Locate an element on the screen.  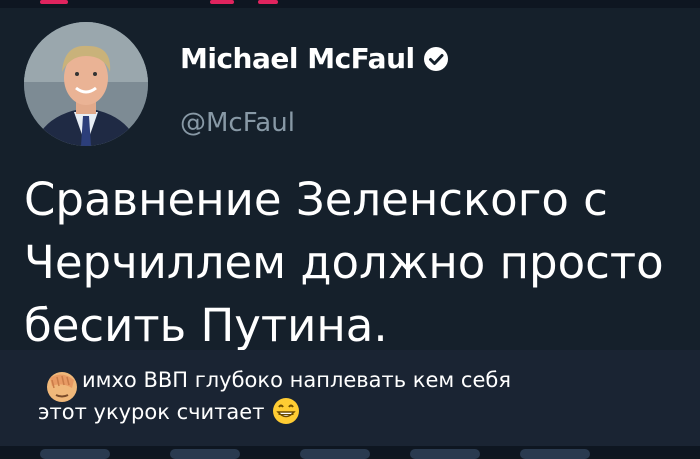
profile-photo-icon is located at coordinates (86, 84).